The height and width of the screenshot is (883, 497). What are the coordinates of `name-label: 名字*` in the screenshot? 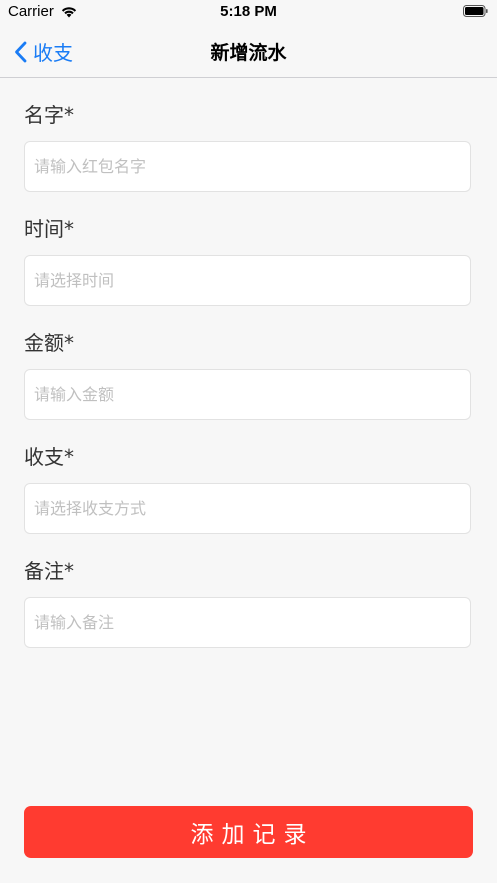 It's located at (49, 115).